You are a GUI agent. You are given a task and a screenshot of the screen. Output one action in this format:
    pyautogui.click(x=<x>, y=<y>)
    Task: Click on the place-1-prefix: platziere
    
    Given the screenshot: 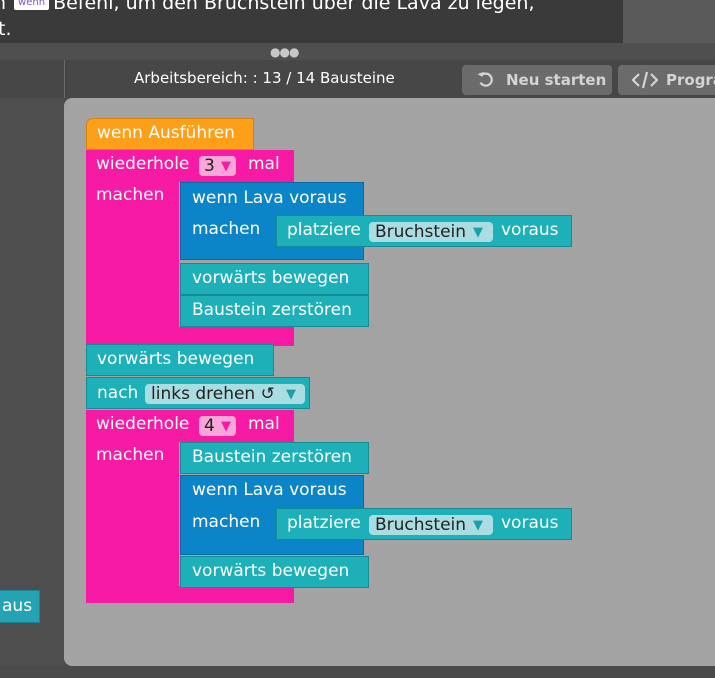 What is the action you would take?
    pyautogui.click(x=324, y=230)
    